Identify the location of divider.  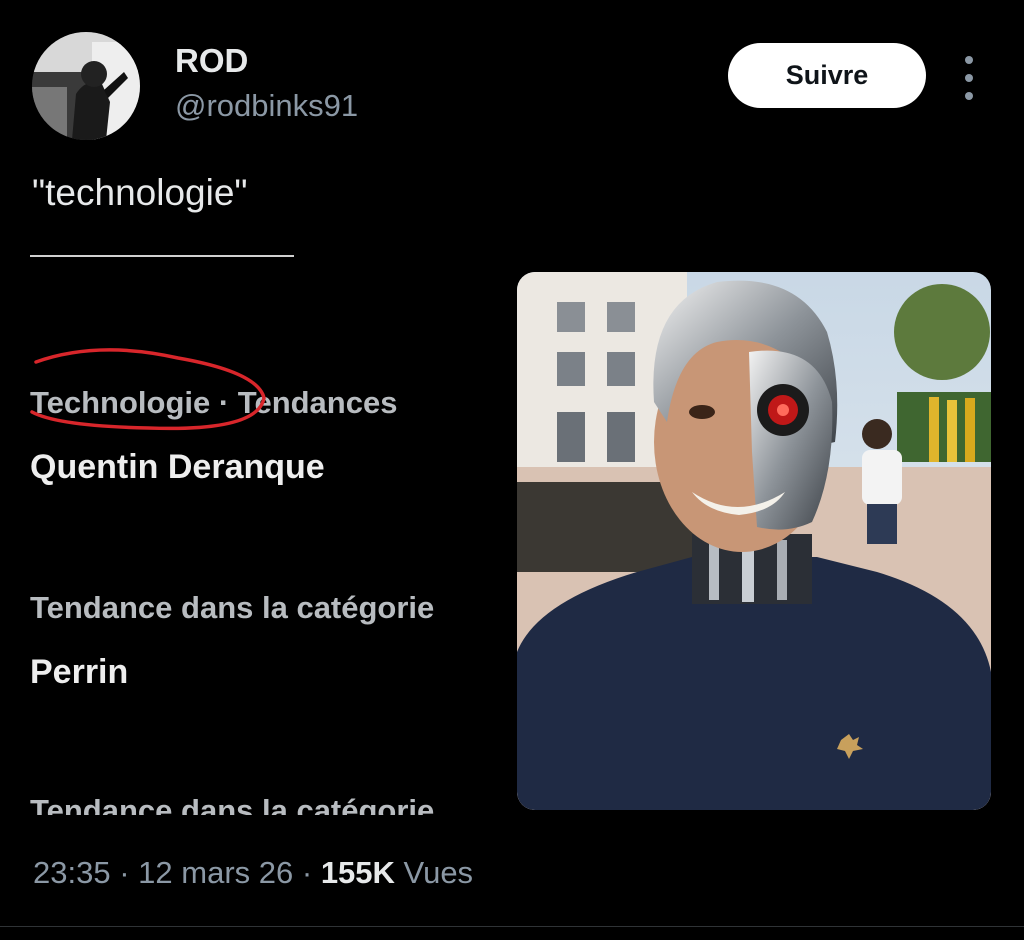
(512, 926).